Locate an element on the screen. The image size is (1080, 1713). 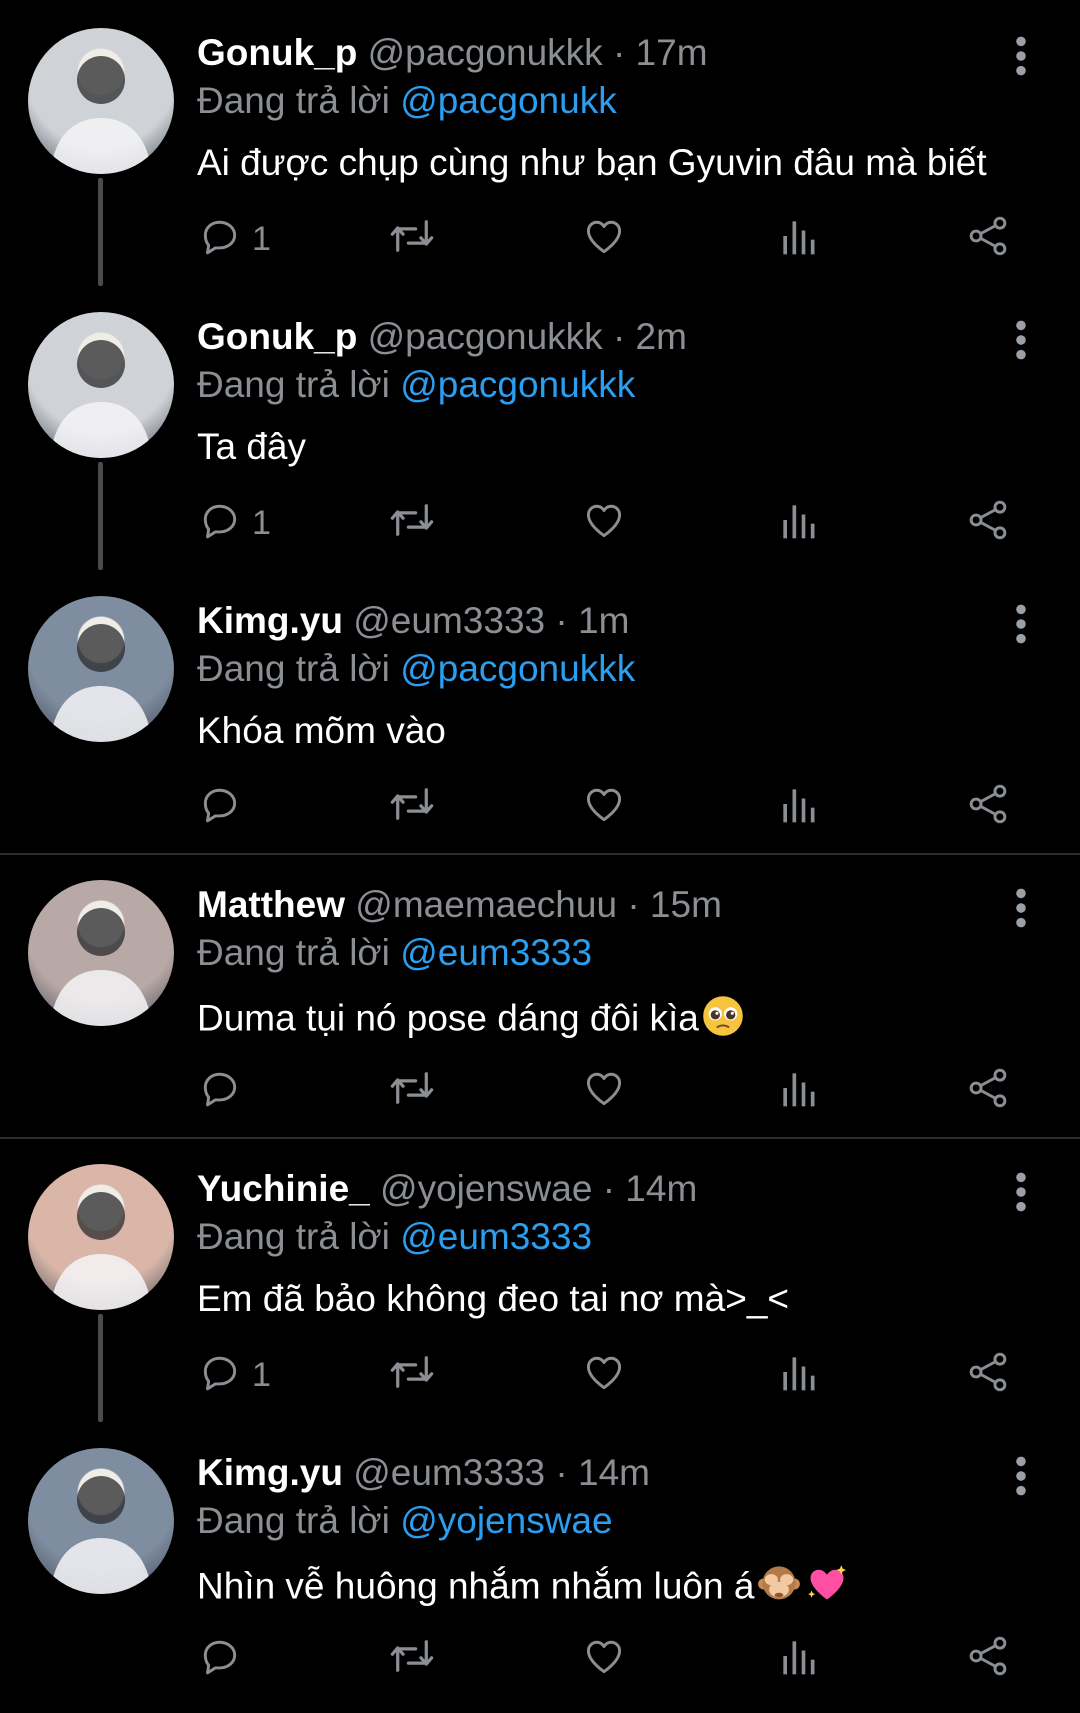
author-name: Yuchinie_ is located at coordinates (283, 1188).